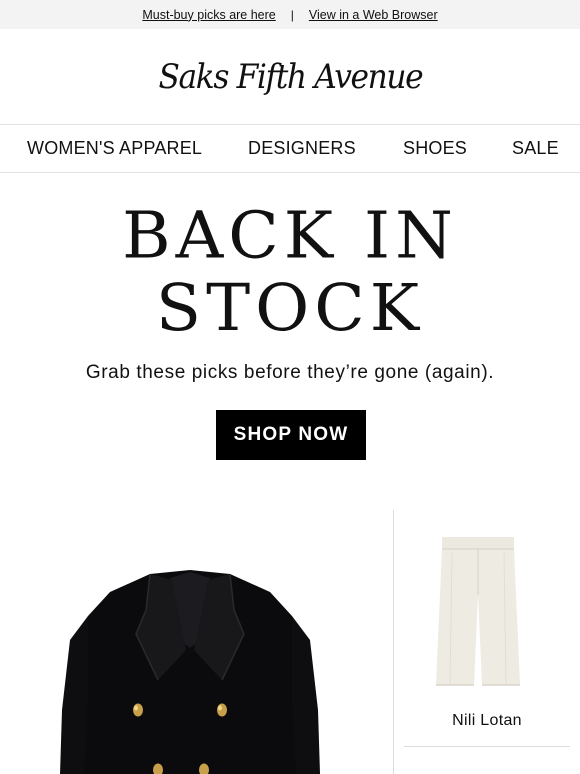 Image resolution: width=580 pixels, height=774 pixels. What do you see at coordinates (291, 435) in the screenshot?
I see `shop-now-button: SHOP NOW` at bounding box center [291, 435].